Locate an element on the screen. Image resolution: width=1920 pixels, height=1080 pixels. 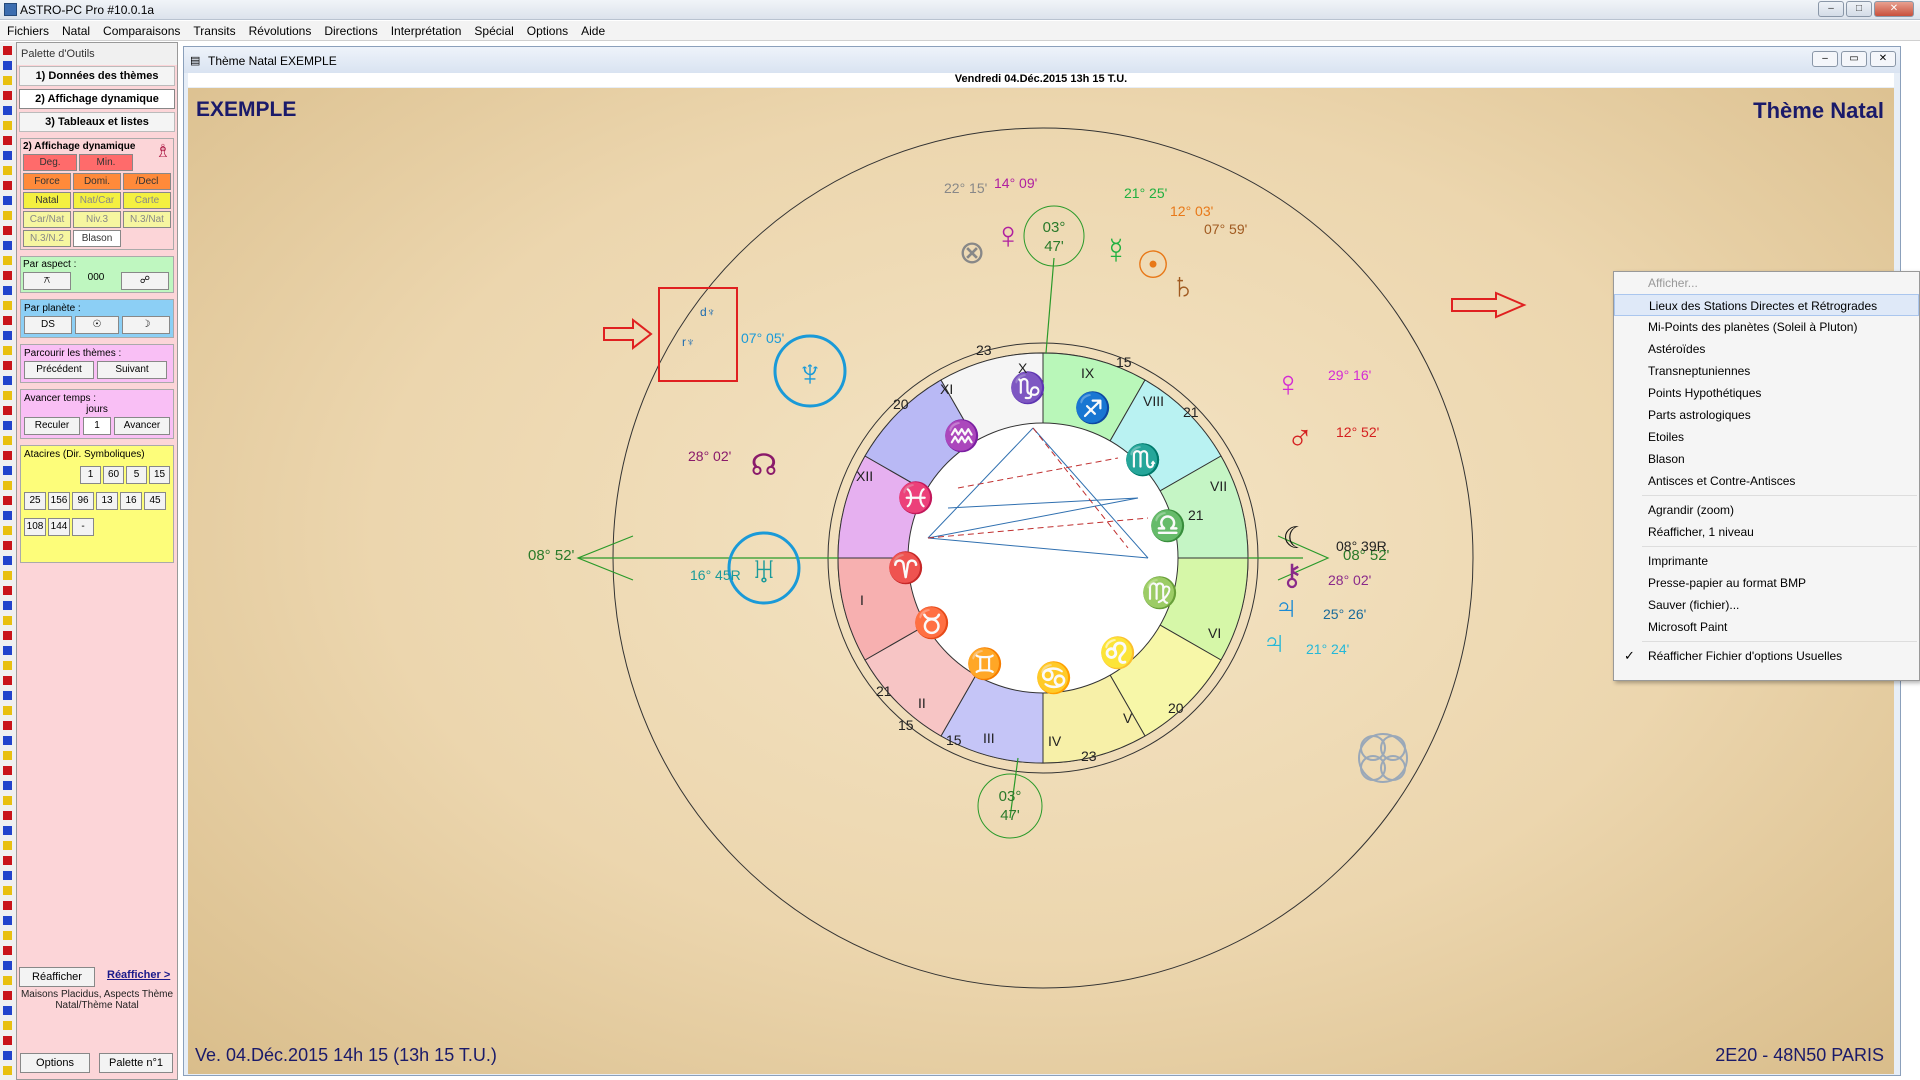
menu-interpretation: Interprétation is located at coordinates (426, 29).